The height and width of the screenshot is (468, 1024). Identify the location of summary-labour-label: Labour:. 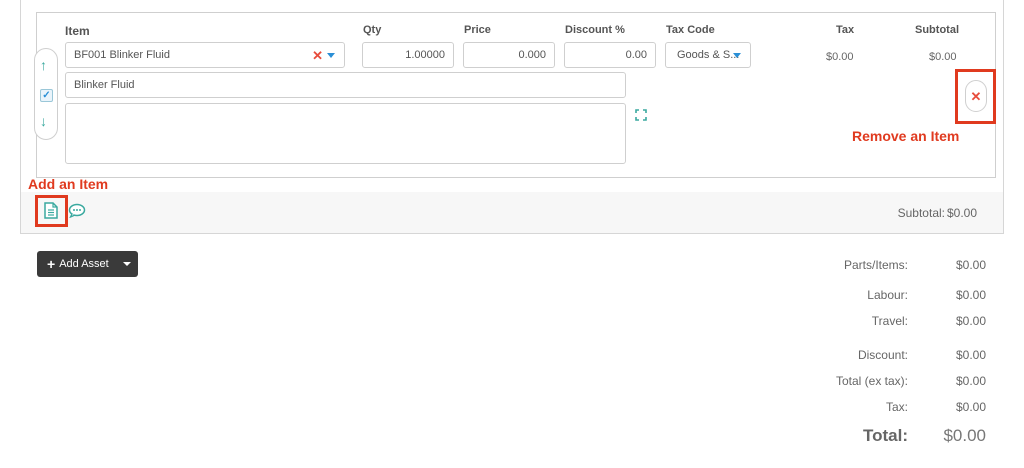
(887, 295).